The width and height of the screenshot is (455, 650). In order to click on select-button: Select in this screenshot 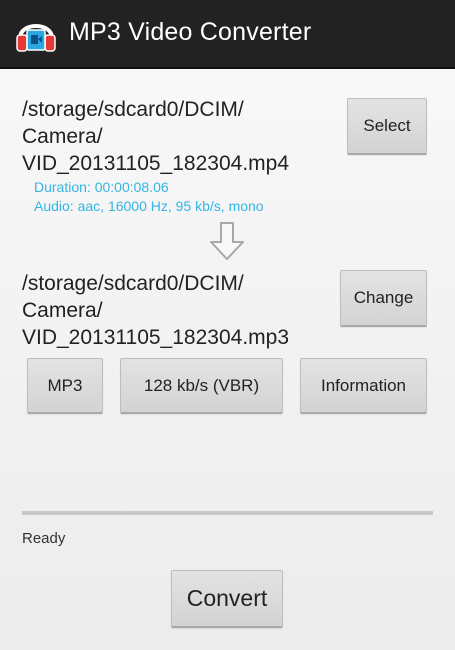, I will do `click(387, 126)`.